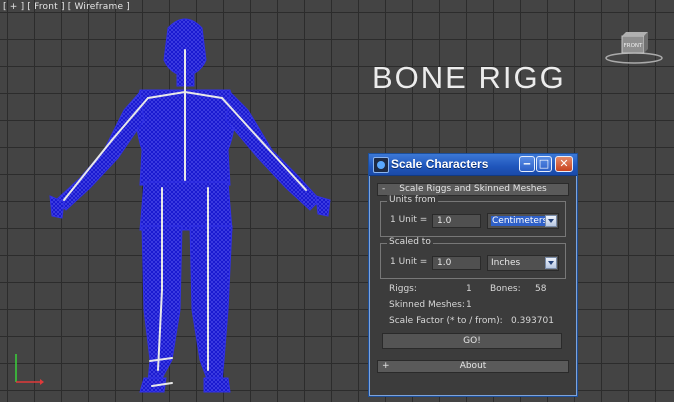 The image size is (674, 402). I want to click on scaled-to-dropdown: Inches, so click(523, 263).